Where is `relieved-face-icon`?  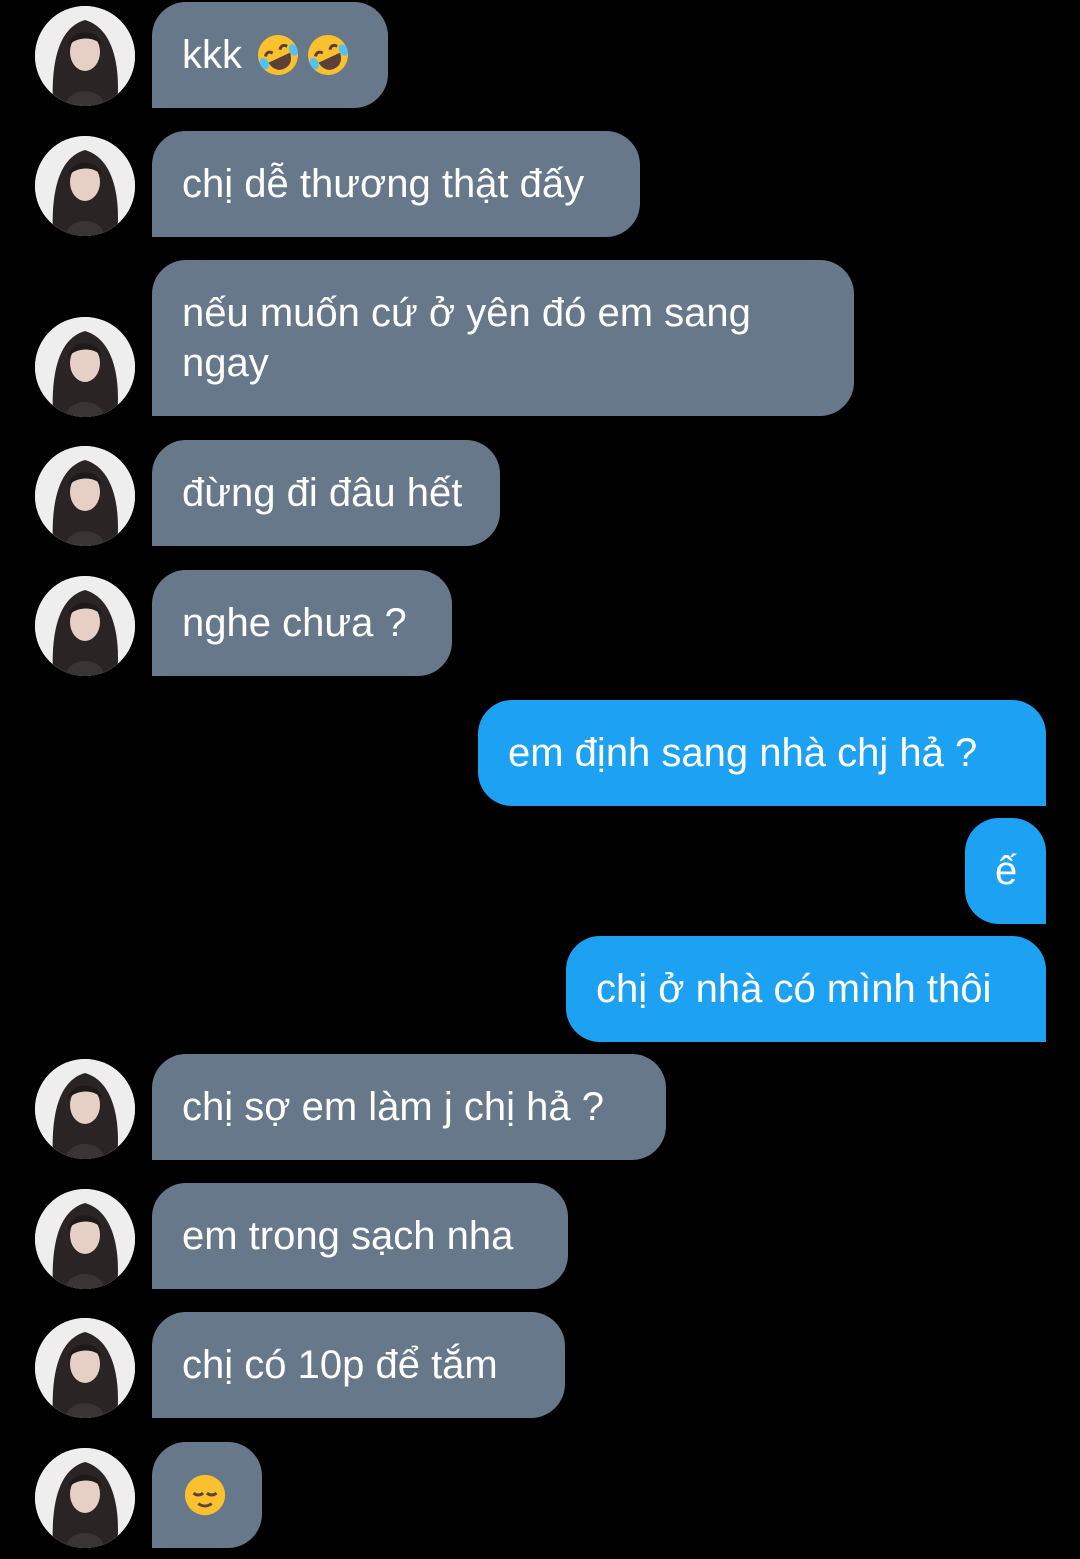 relieved-face-icon is located at coordinates (205, 1495).